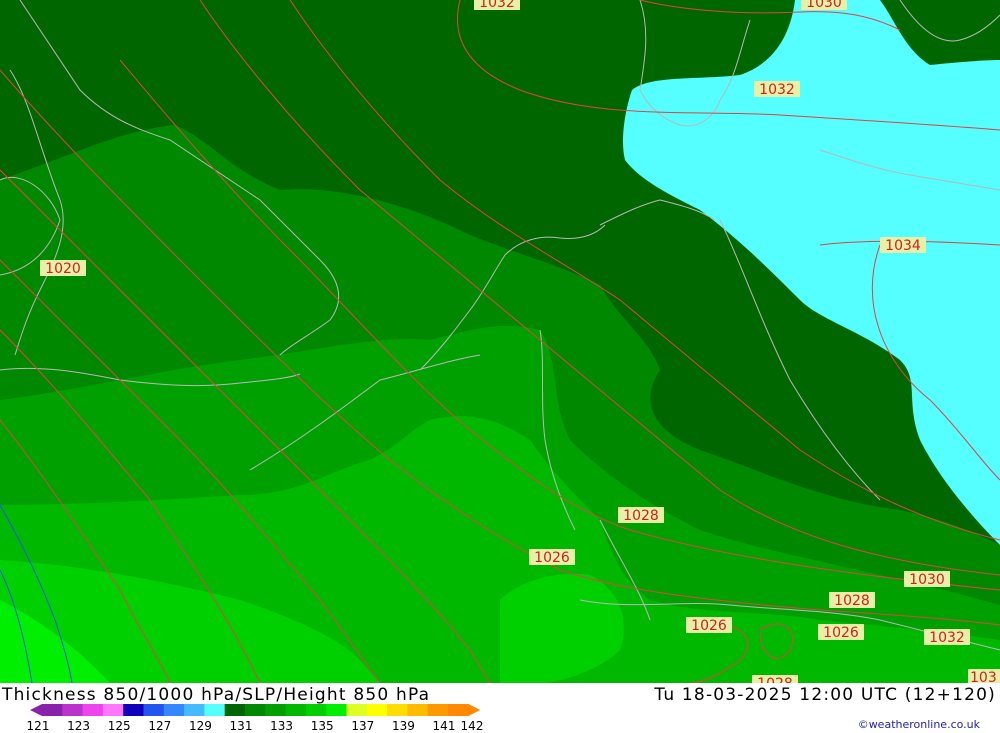 The image size is (1000, 733). Describe the element at coordinates (38, 725) in the screenshot. I see `legend-tick-label: 121` at that location.